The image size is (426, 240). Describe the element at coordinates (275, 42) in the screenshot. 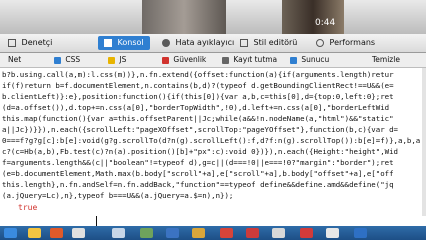

I see `tab-label: Stil editörü` at that location.